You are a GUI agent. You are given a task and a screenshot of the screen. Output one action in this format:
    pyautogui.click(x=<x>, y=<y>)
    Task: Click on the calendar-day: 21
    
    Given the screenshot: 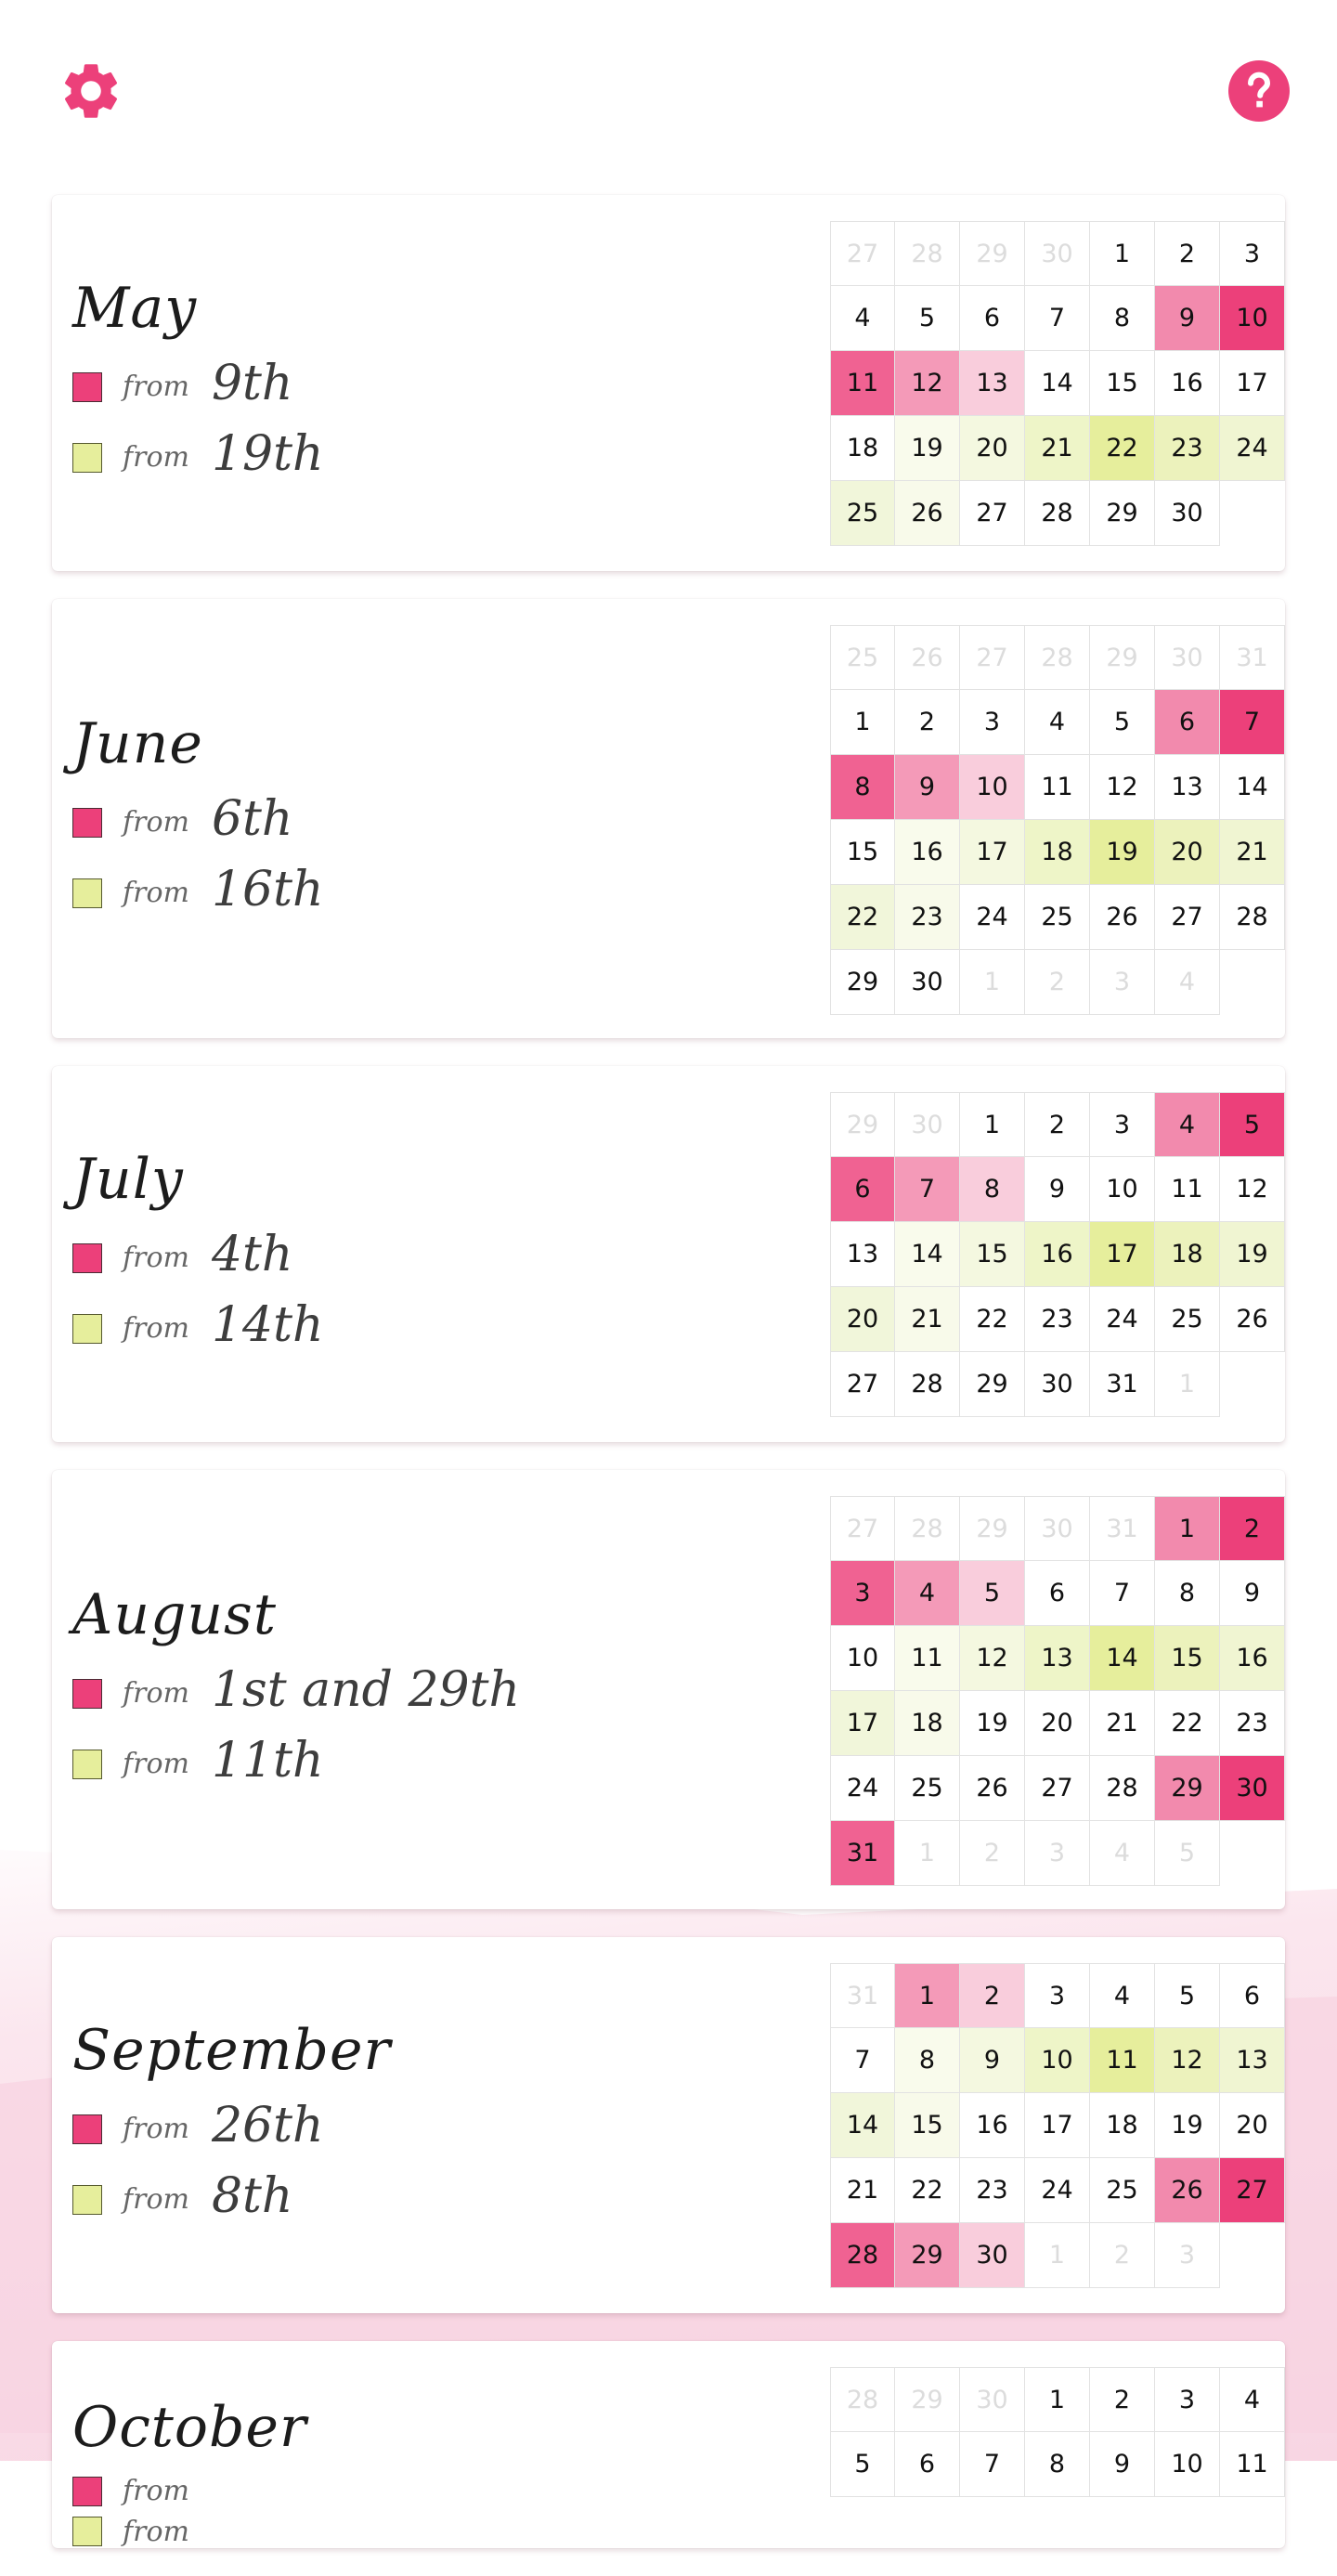 What is the action you would take?
    pyautogui.click(x=1122, y=1723)
    